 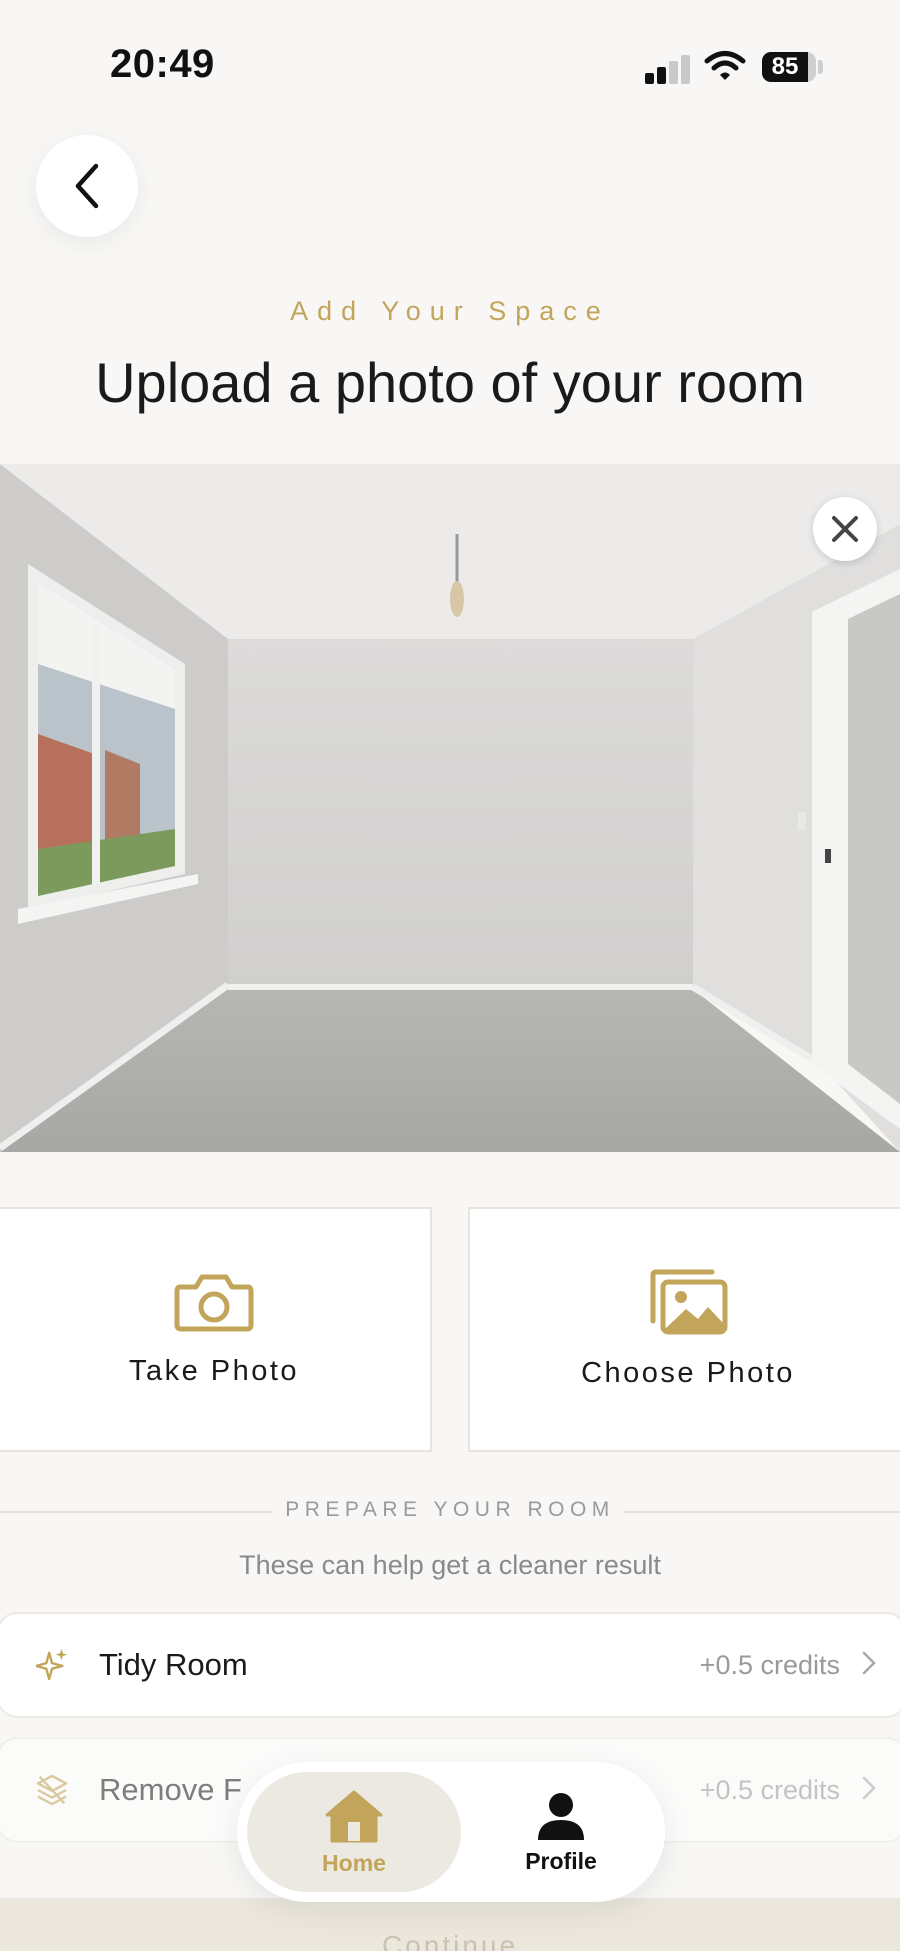 I want to click on sparkle-icon, so click(x=52, y=1665).